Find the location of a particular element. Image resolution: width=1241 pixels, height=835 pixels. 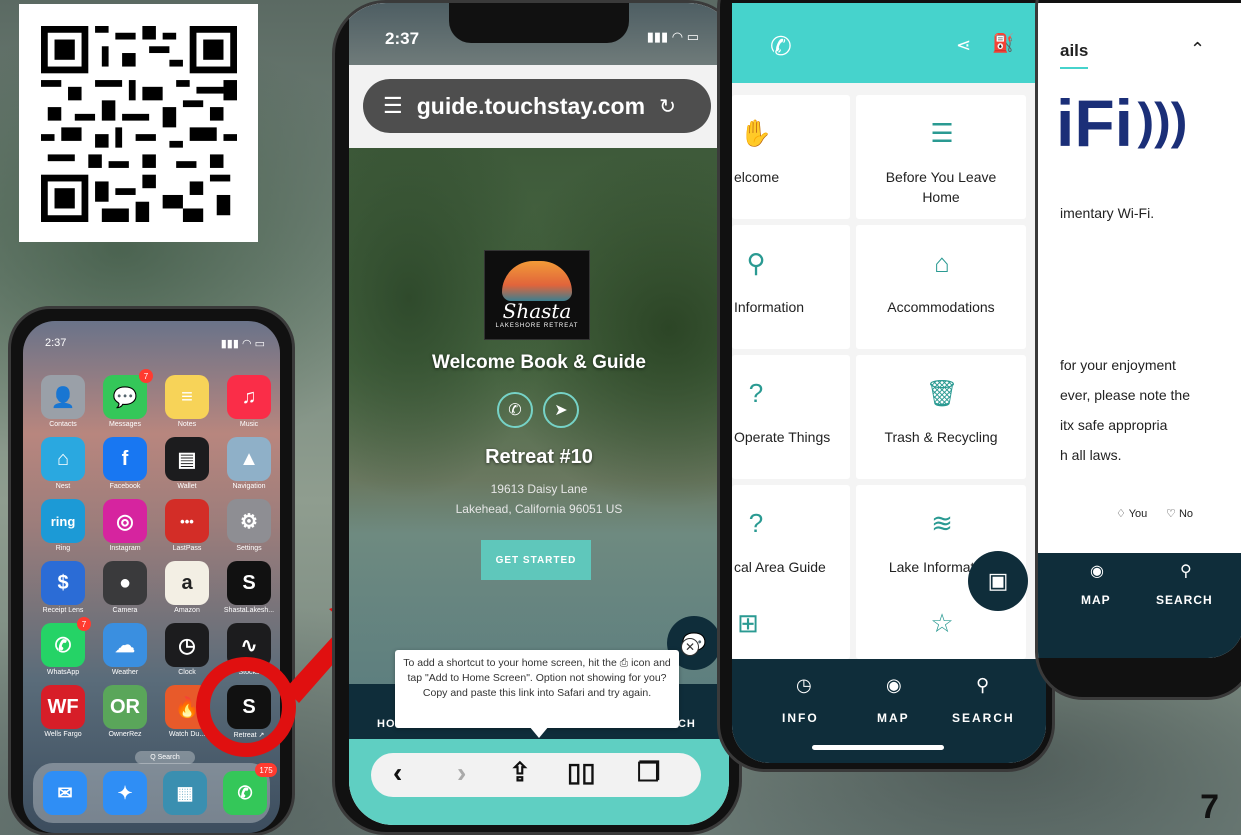

tabs-icon: ❐ is located at coordinates (648, 772).